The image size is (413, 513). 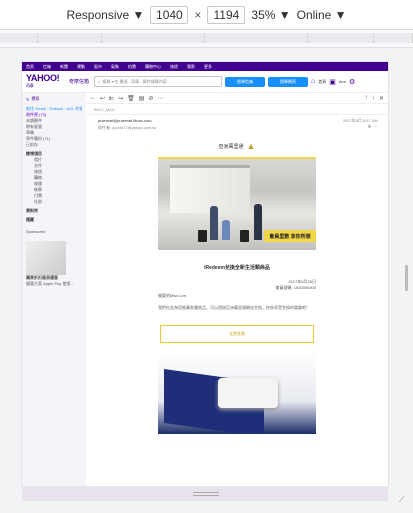 What do you see at coordinates (237, 98) in the screenshot?
I see `message-toolbar: ← ↩ ⇇ ↪ 🗑 ▤ ⊘ ⋯ ↑ ↓ ✕` at bounding box center [237, 98].